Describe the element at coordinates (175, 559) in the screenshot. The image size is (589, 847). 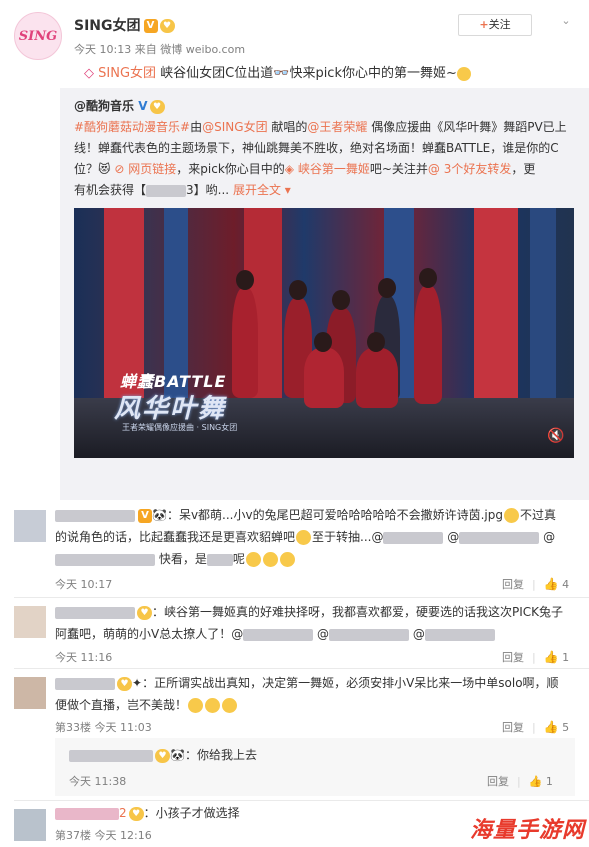
I see `comment-line: 快看，是 呢` at that location.